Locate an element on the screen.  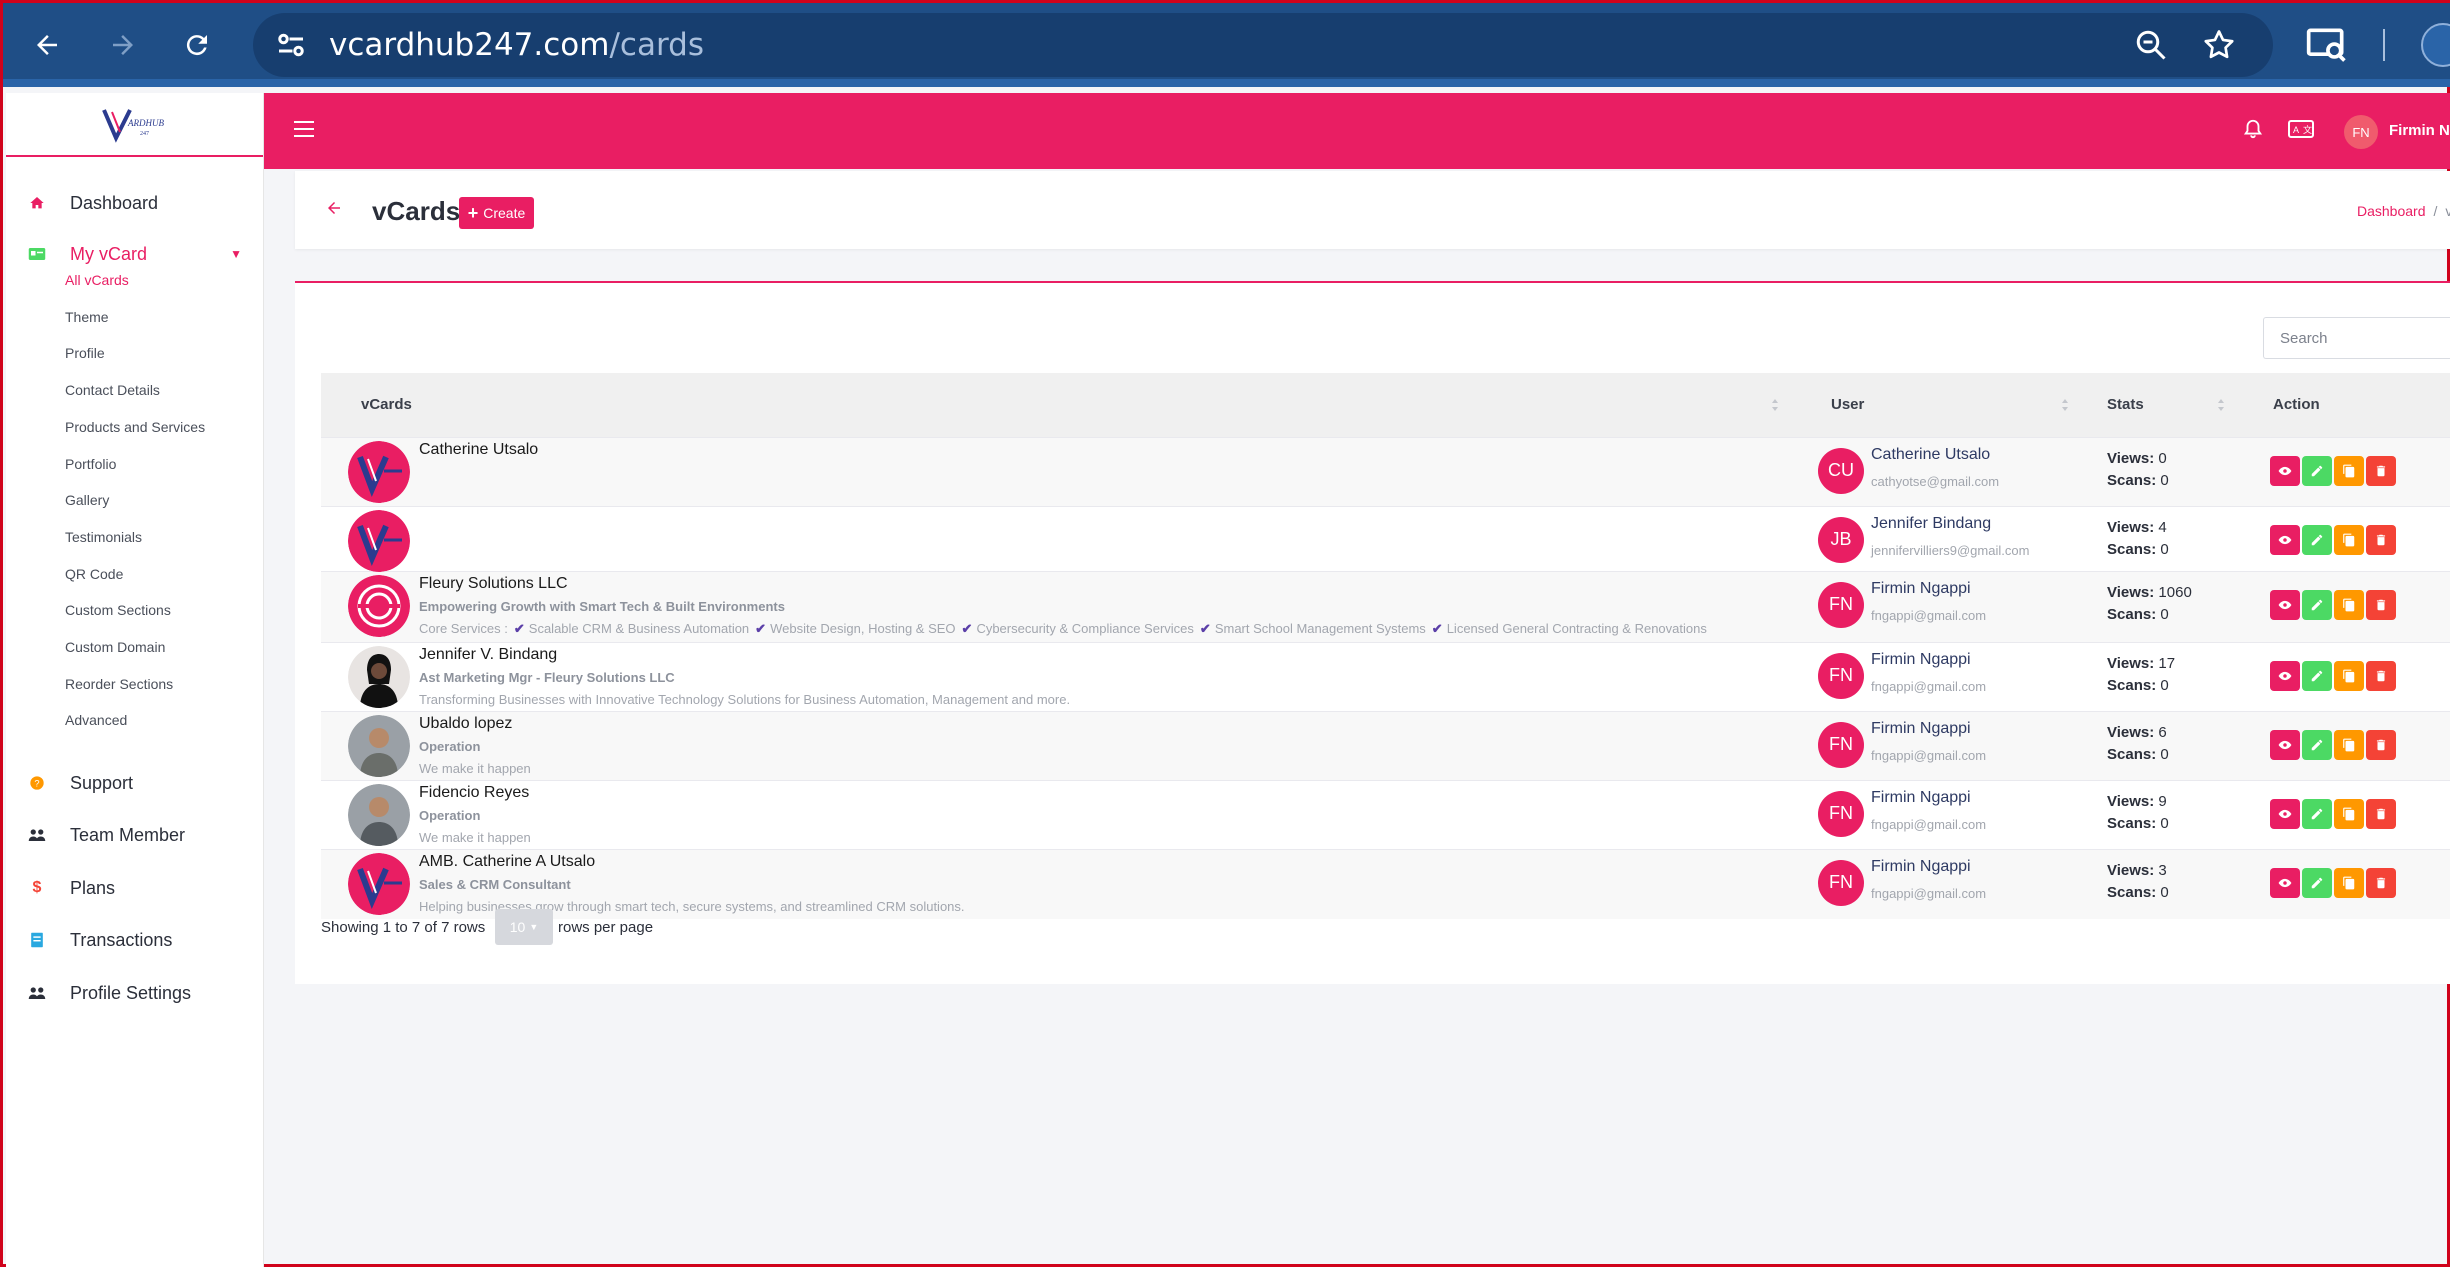
language-icon: A文 is located at coordinates (2301, 129).